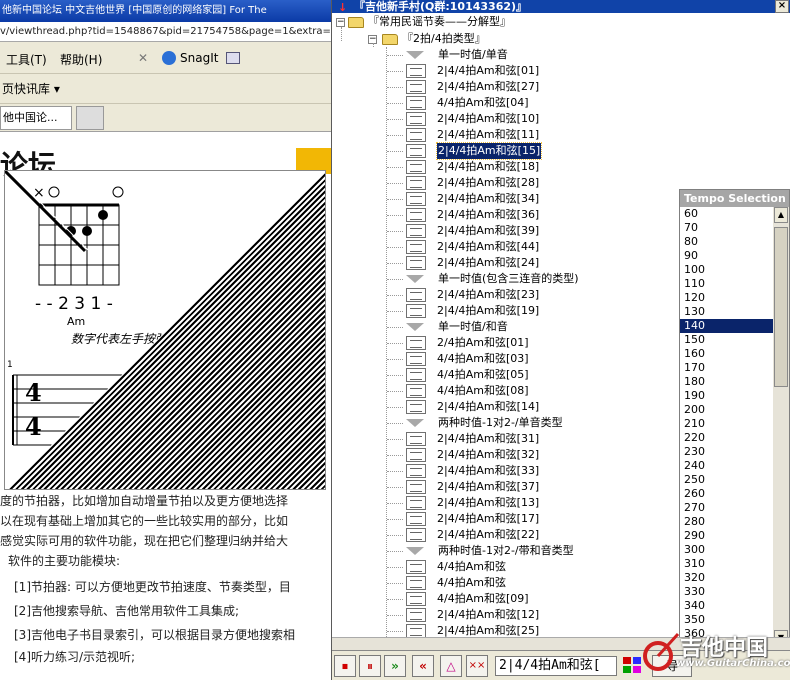 The image size is (790, 680). What do you see at coordinates (726, 564) in the screenshot?
I see `tempo-option: 310` at bounding box center [726, 564].